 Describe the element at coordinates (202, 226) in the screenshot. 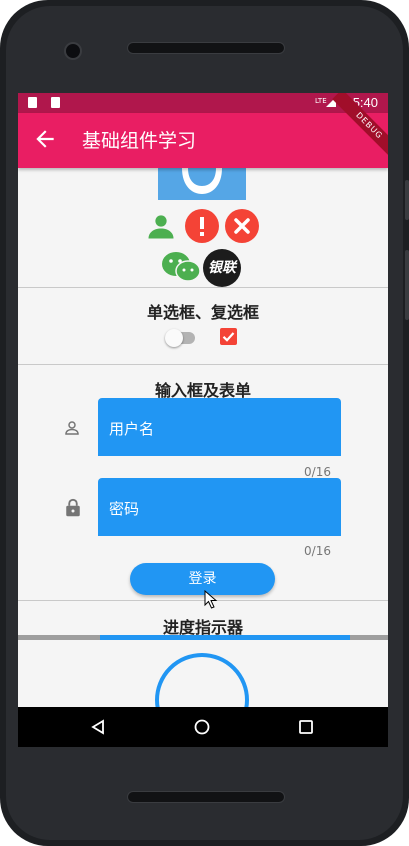

I see `error-icon` at that location.